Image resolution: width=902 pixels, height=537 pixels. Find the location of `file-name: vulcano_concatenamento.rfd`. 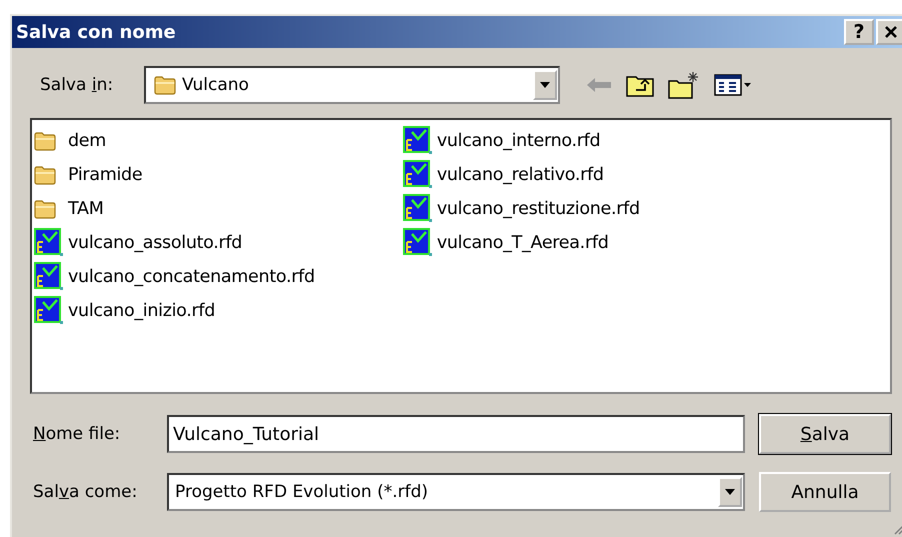

file-name: vulcano_concatenamento.rfd is located at coordinates (191, 277).